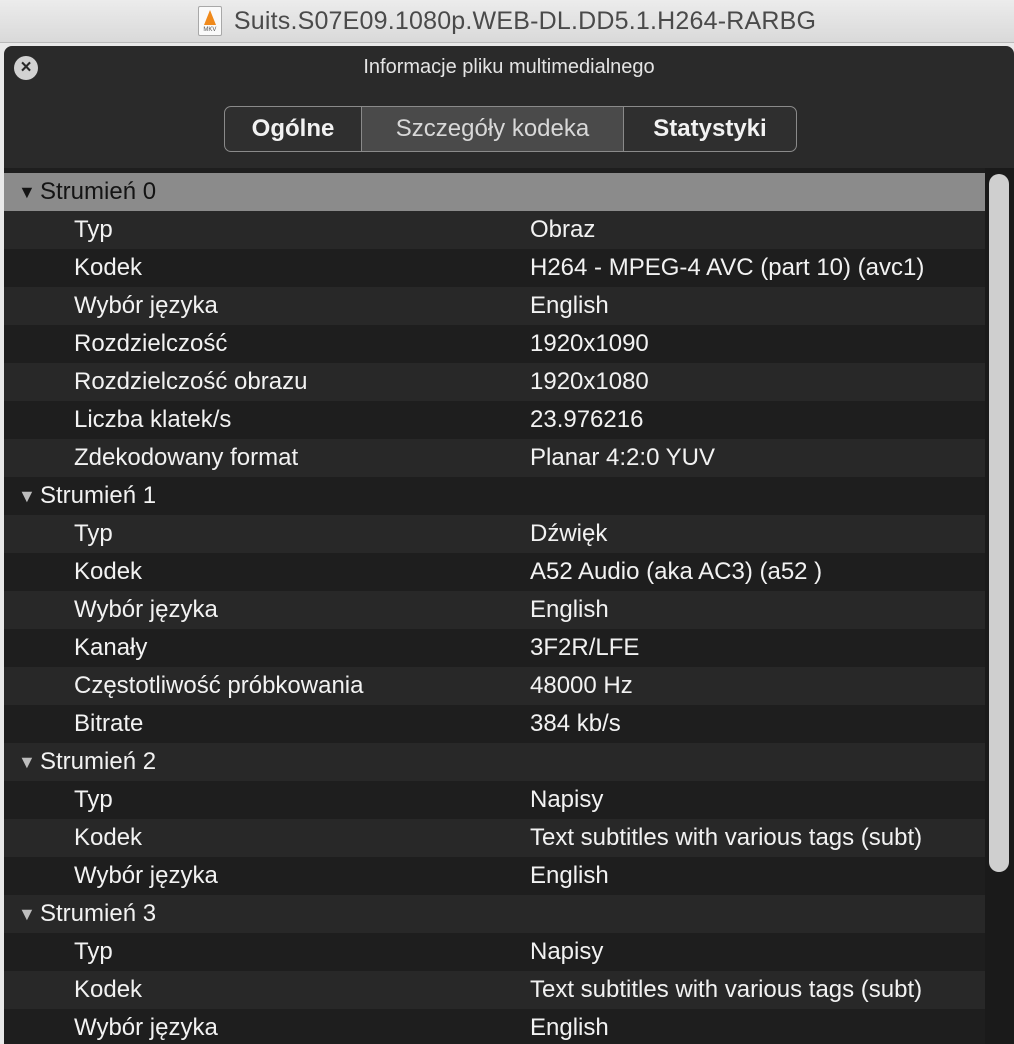 This screenshot has width=1014, height=1044. I want to click on property-value: 384 kb/s, so click(575, 723).